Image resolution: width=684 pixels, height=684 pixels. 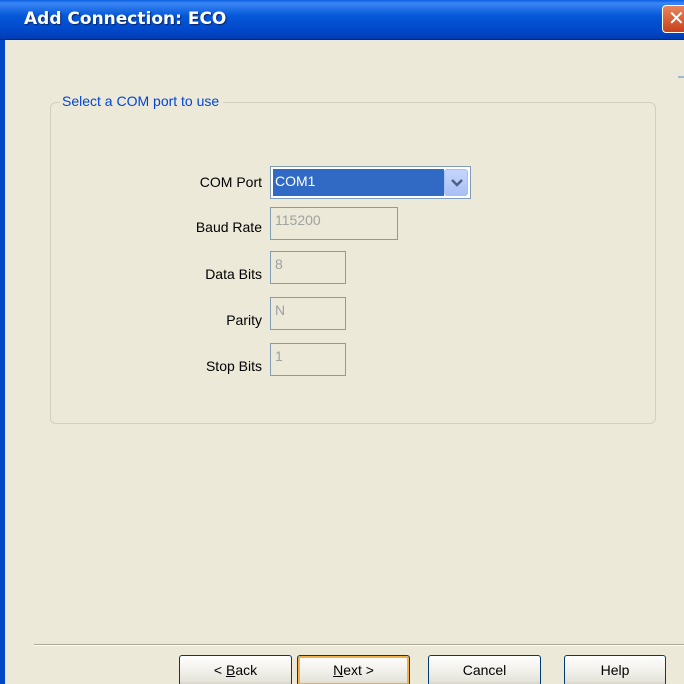 What do you see at coordinates (308, 267) in the screenshot?
I see `data-bits-field: 8` at bounding box center [308, 267].